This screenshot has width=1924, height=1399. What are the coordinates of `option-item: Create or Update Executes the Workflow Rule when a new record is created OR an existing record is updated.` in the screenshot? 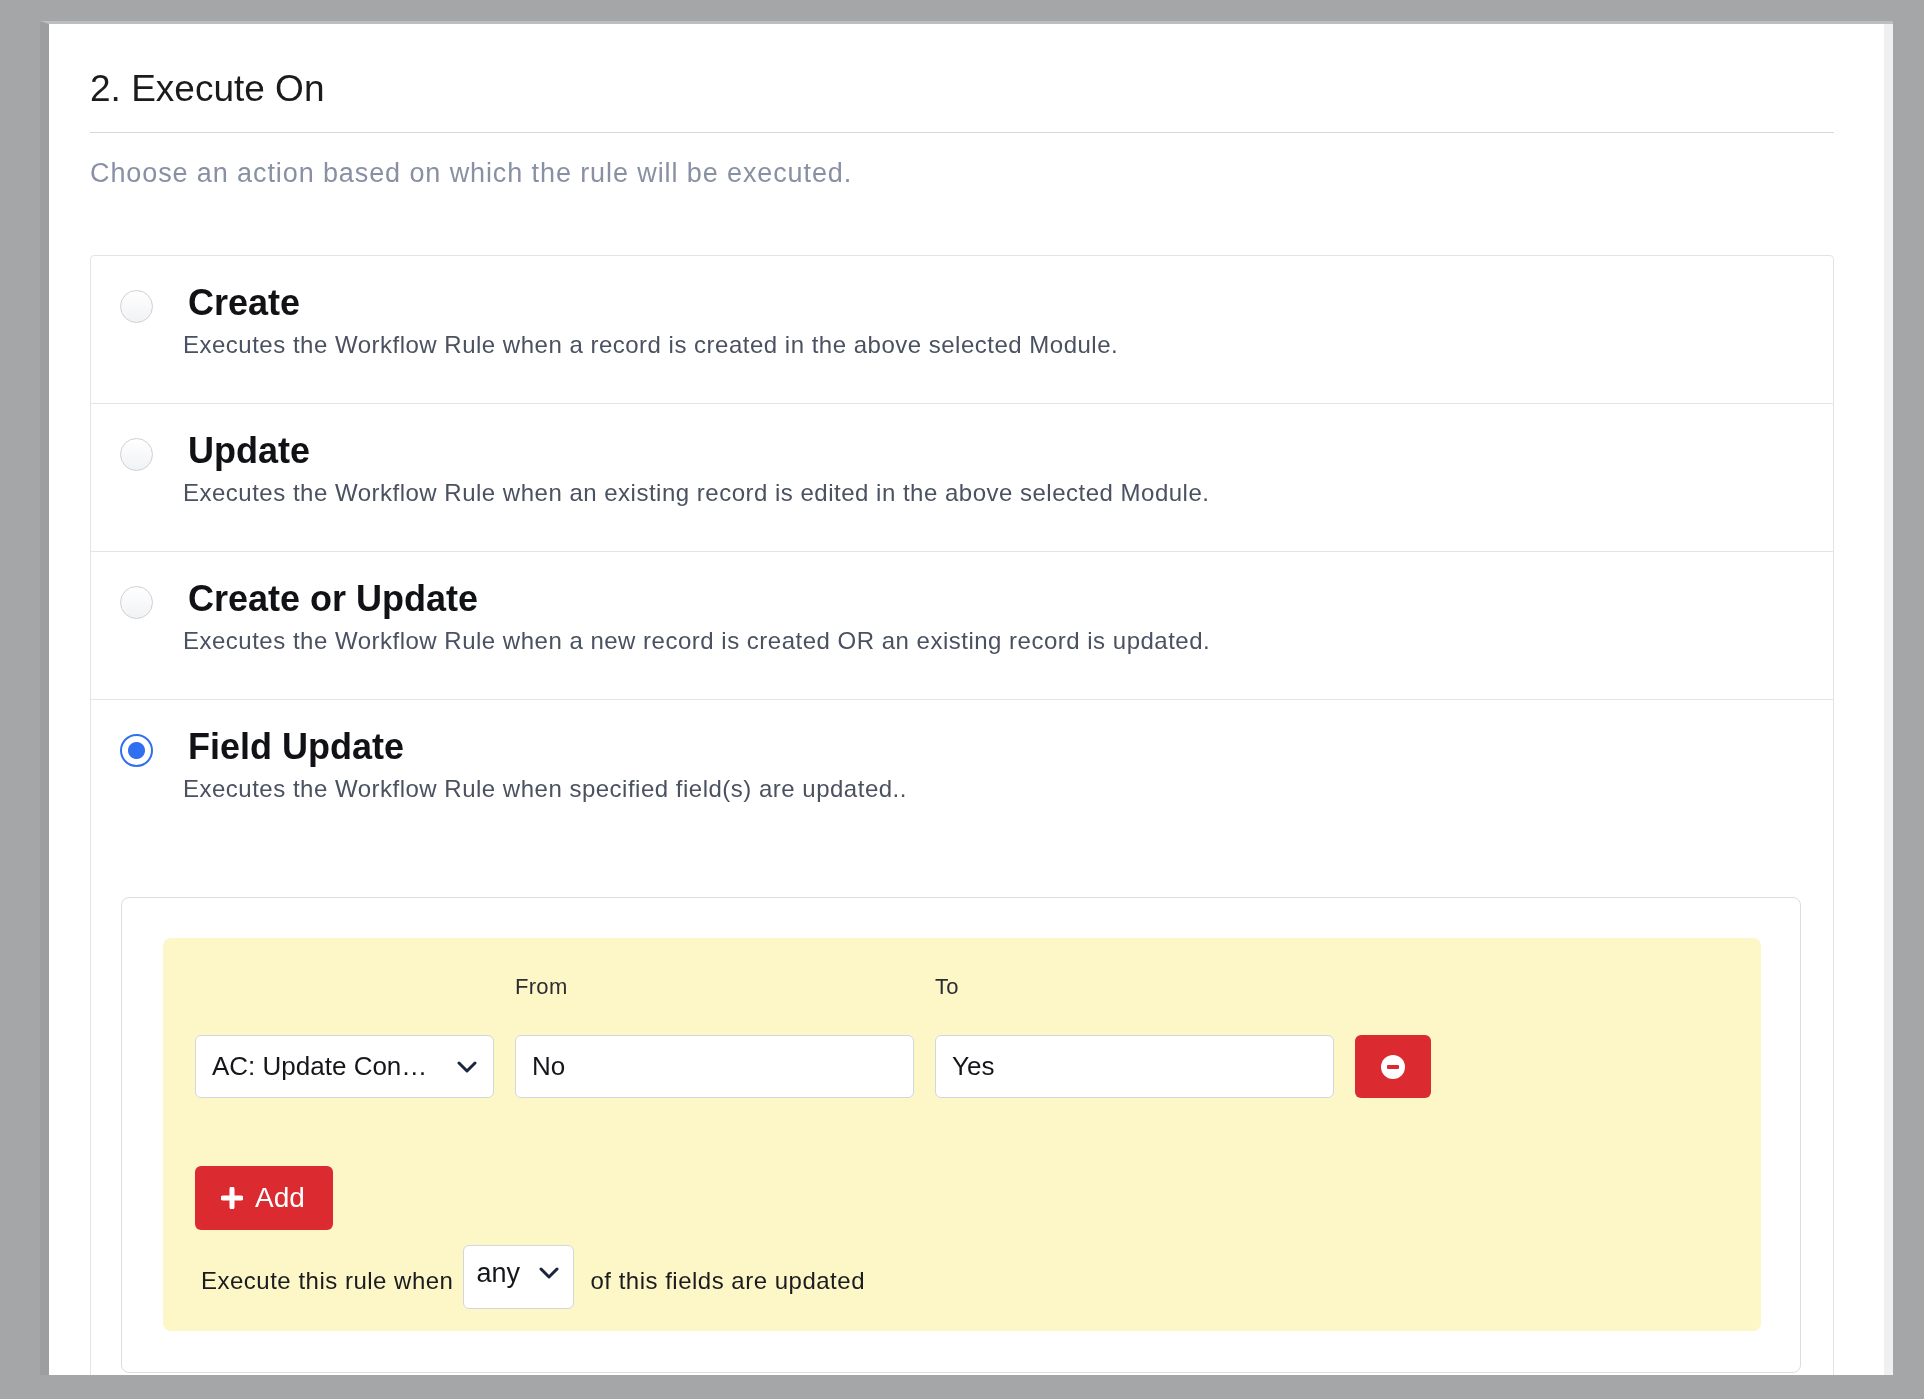 It's located at (962, 626).